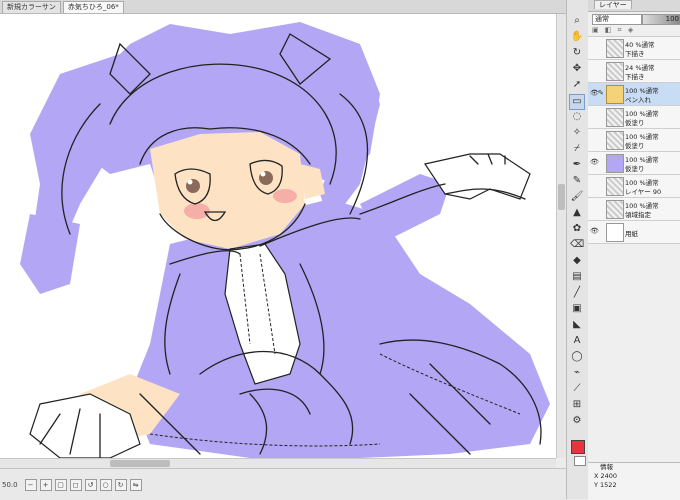 Image resolution: width=680 pixels, height=500 pixels. What do you see at coordinates (577, 325) in the screenshot?
I see `ruler-icon: ◣` at bounding box center [577, 325].